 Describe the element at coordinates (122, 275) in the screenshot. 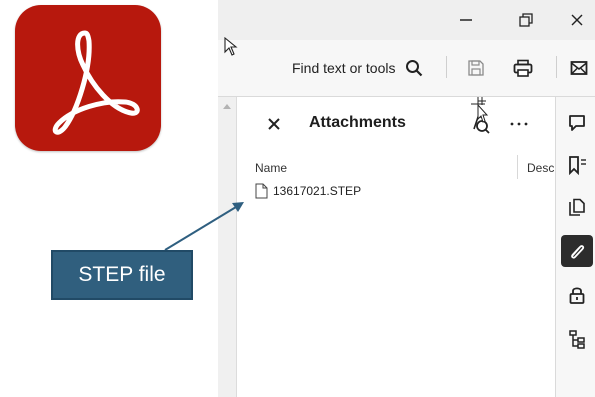

I see `step-file-callout: STEP file` at that location.